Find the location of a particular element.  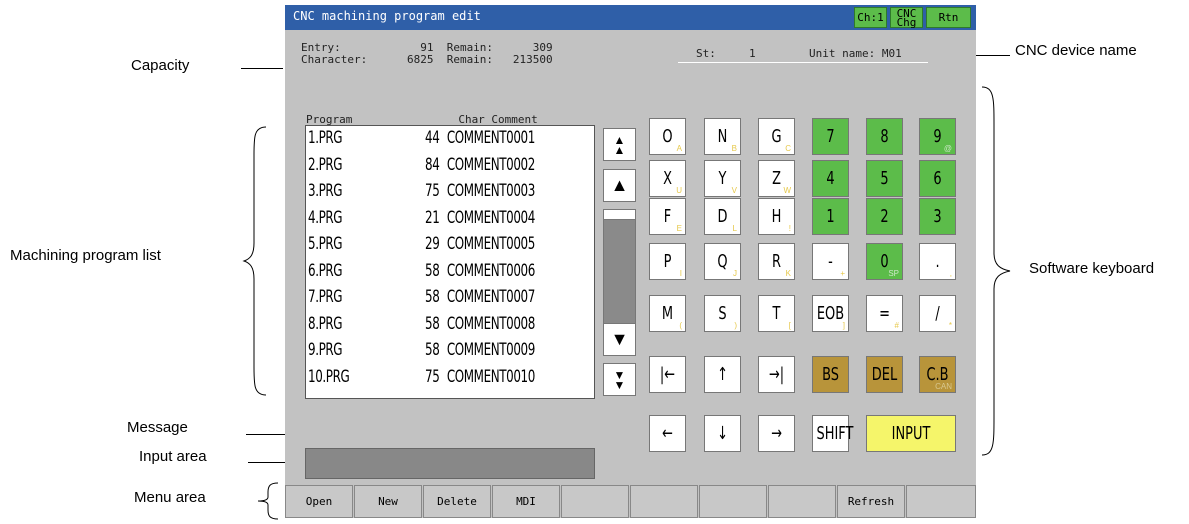

key-m: M( is located at coordinates (667, 313).